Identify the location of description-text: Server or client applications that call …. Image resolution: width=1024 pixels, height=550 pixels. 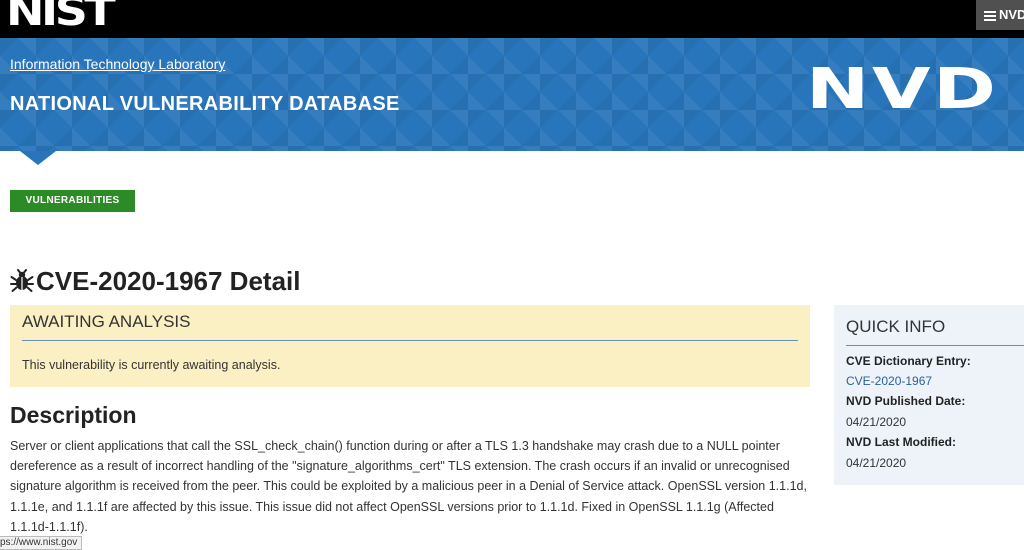
(408, 486).